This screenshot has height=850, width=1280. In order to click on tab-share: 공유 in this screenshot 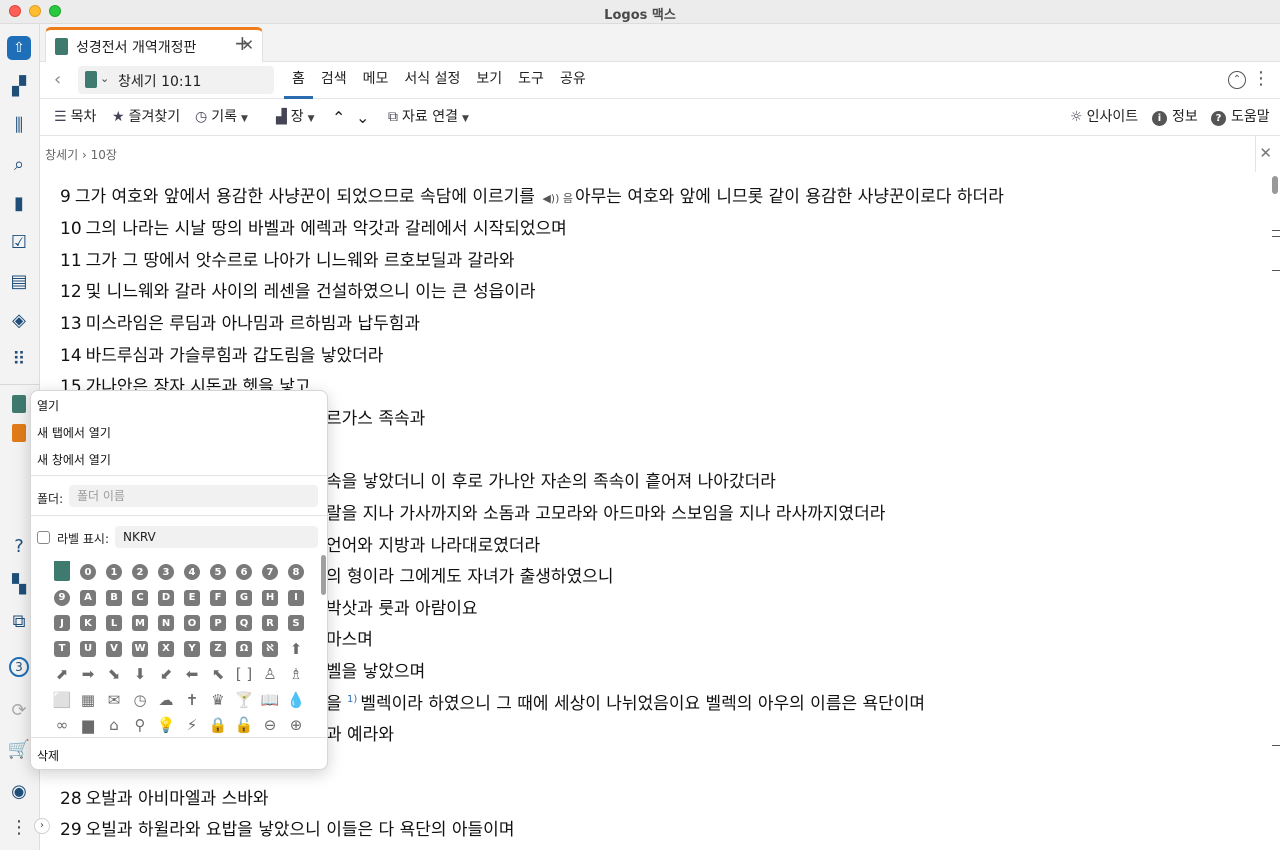, I will do `click(573, 80)`.